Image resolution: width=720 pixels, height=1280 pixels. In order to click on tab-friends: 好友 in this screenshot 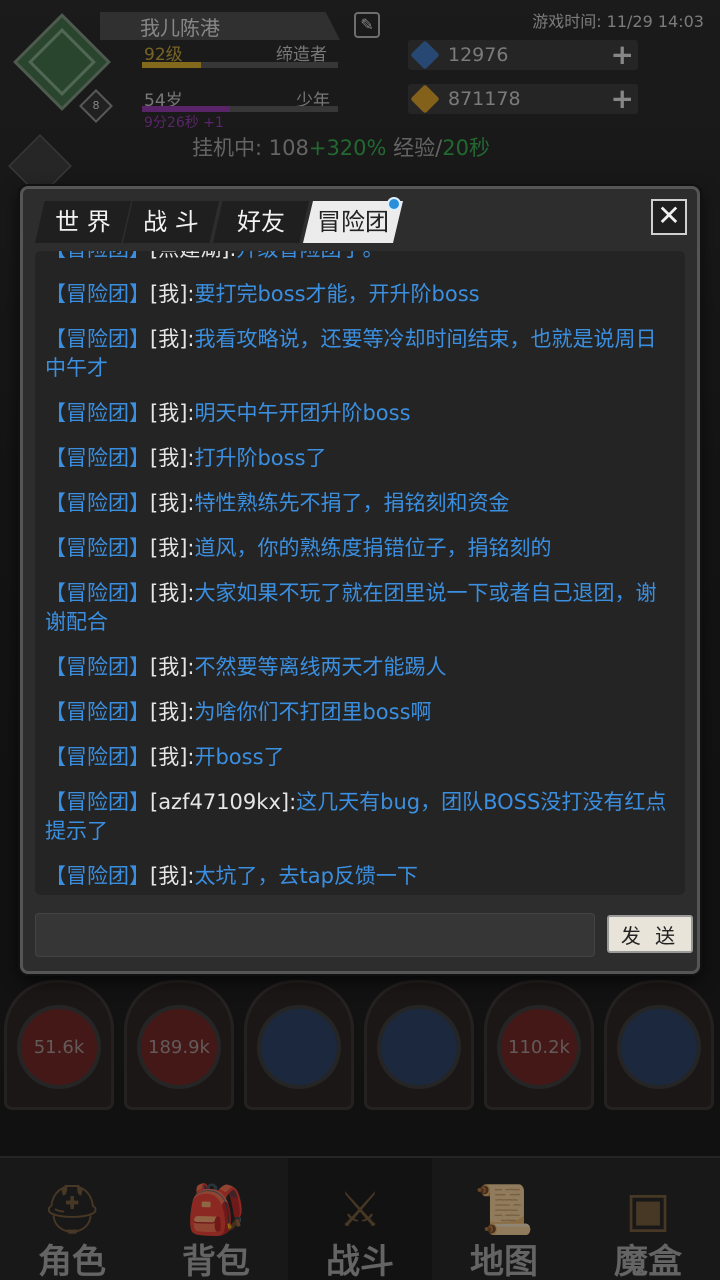, I will do `click(261, 222)`.